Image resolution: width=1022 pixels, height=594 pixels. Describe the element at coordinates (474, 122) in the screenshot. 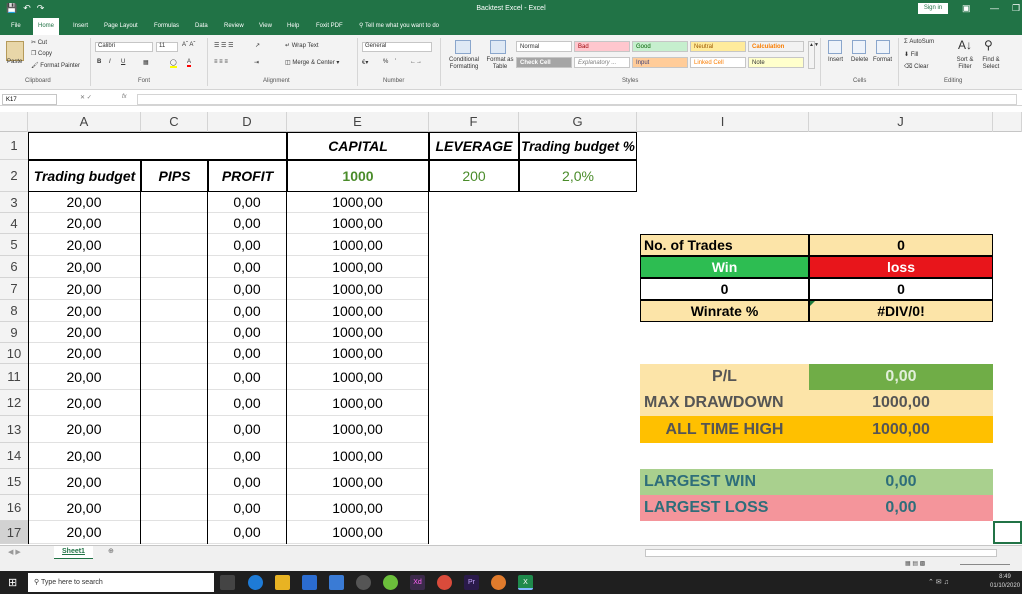

I see `column-header-f: F` at that location.